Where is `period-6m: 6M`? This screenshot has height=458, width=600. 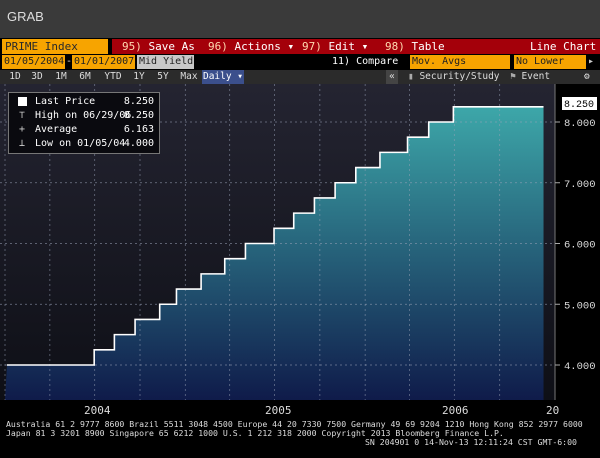 period-6m: 6M is located at coordinates (85, 77).